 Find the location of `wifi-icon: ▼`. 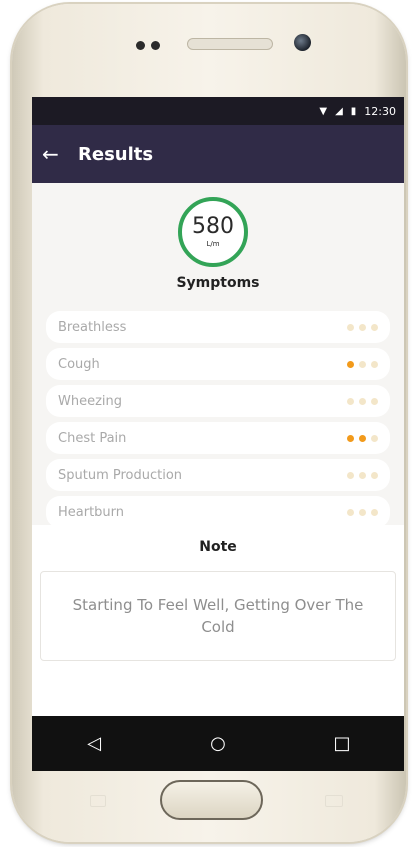

wifi-icon: ▼ is located at coordinates (323, 111).